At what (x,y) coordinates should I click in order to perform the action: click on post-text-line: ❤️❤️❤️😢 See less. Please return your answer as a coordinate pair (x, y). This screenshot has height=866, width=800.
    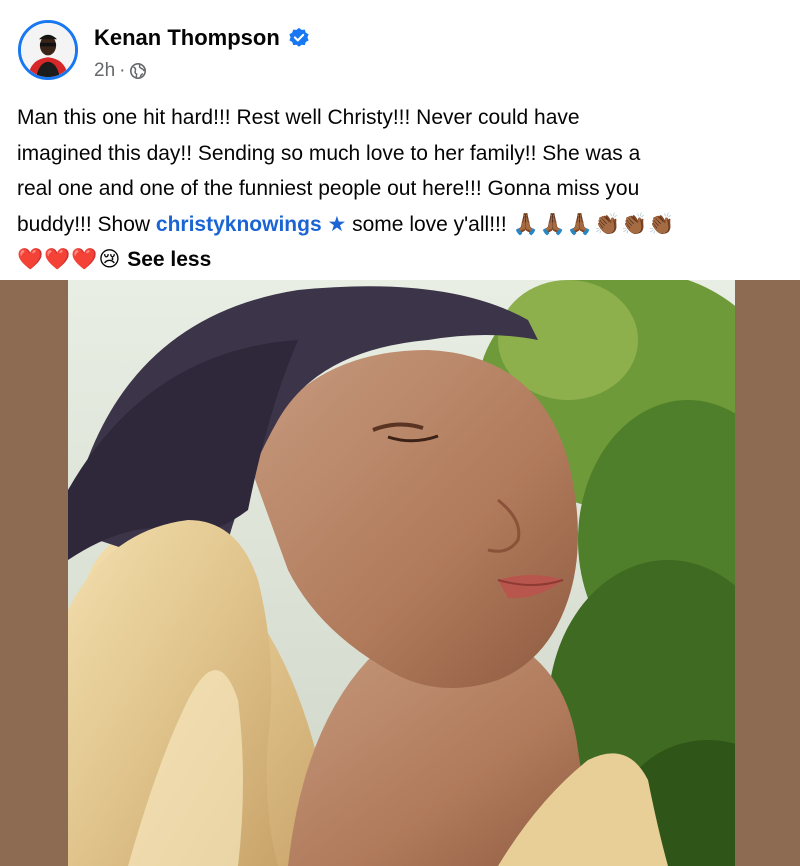
    Looking at the image, I should click on (402, 260).